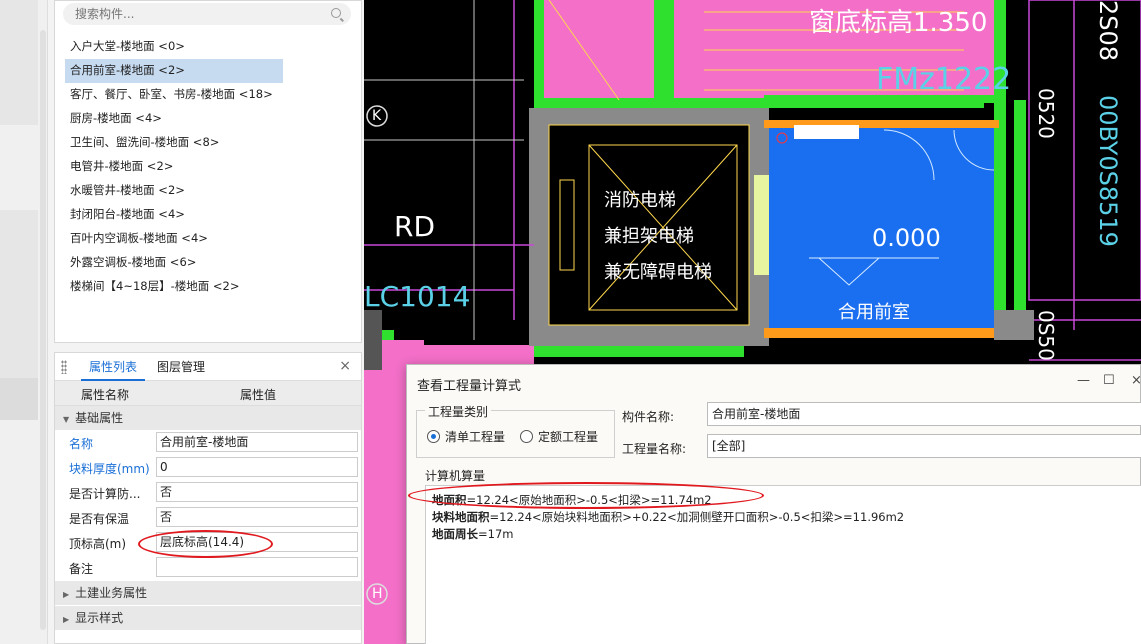 Image resolution: width=1141 pixels, height=644 pixels. What do you see at coordinates (924, 414) in the screenshot?
I see `component-name-field: 合用前室-楼地面` at bounding box center [924, 414].